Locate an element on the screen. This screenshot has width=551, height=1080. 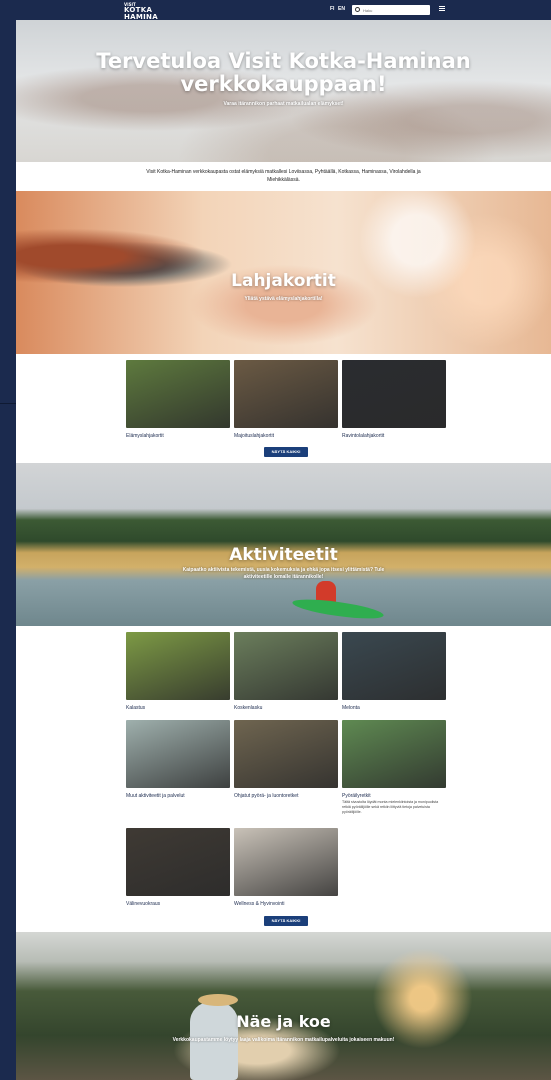
card: Muut aktiviteetit ja palvelut is located at coordinates (178, 759).